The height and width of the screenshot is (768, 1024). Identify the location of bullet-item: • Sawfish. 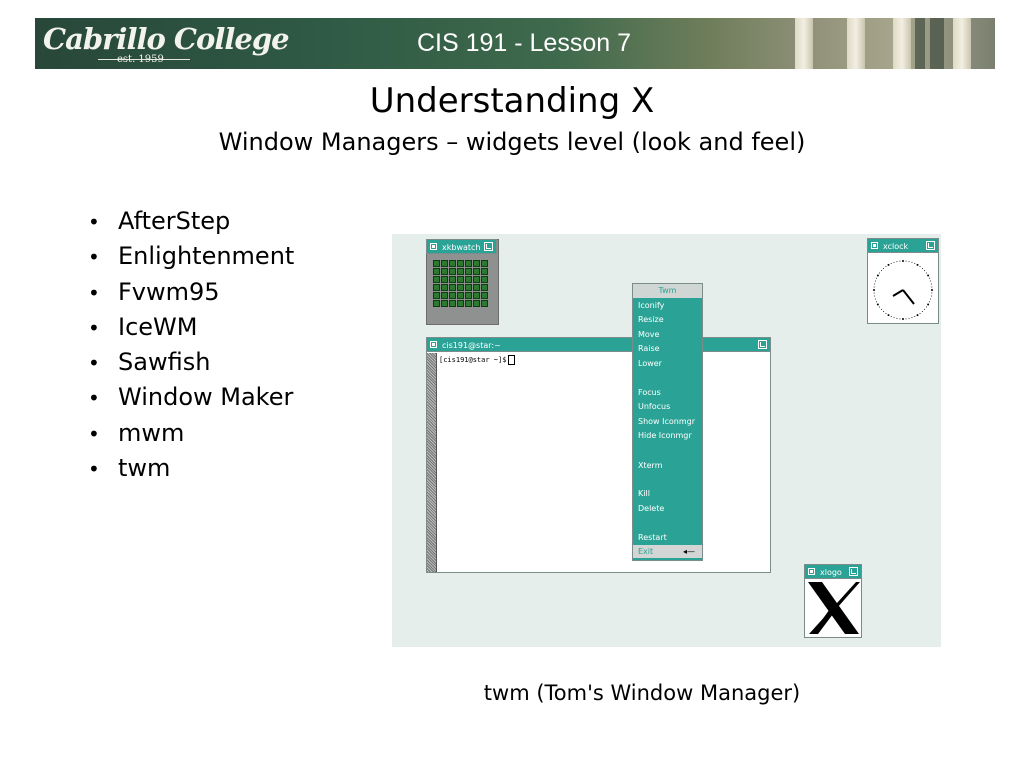
(191, 362).